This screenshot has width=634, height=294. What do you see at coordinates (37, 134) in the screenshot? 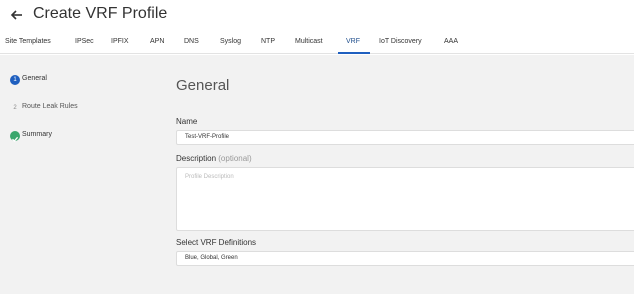
I see `step-label: Summary` at bounding box center [37, 134].